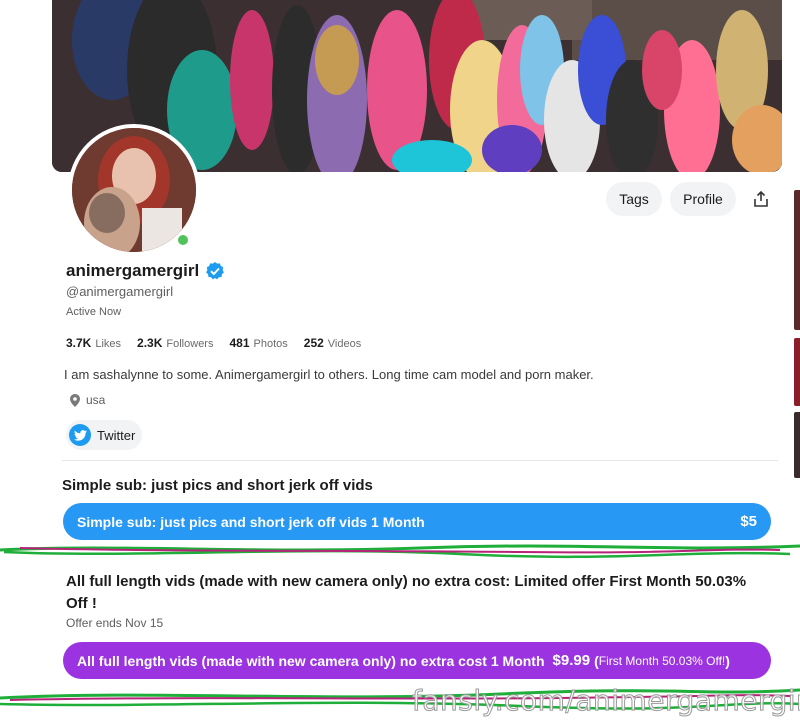 The image size is (800, 720). What do you see at coordinates (108, 344) in the screenshot?
I see `stat-label: Likes` at bounding box center [108, 344].